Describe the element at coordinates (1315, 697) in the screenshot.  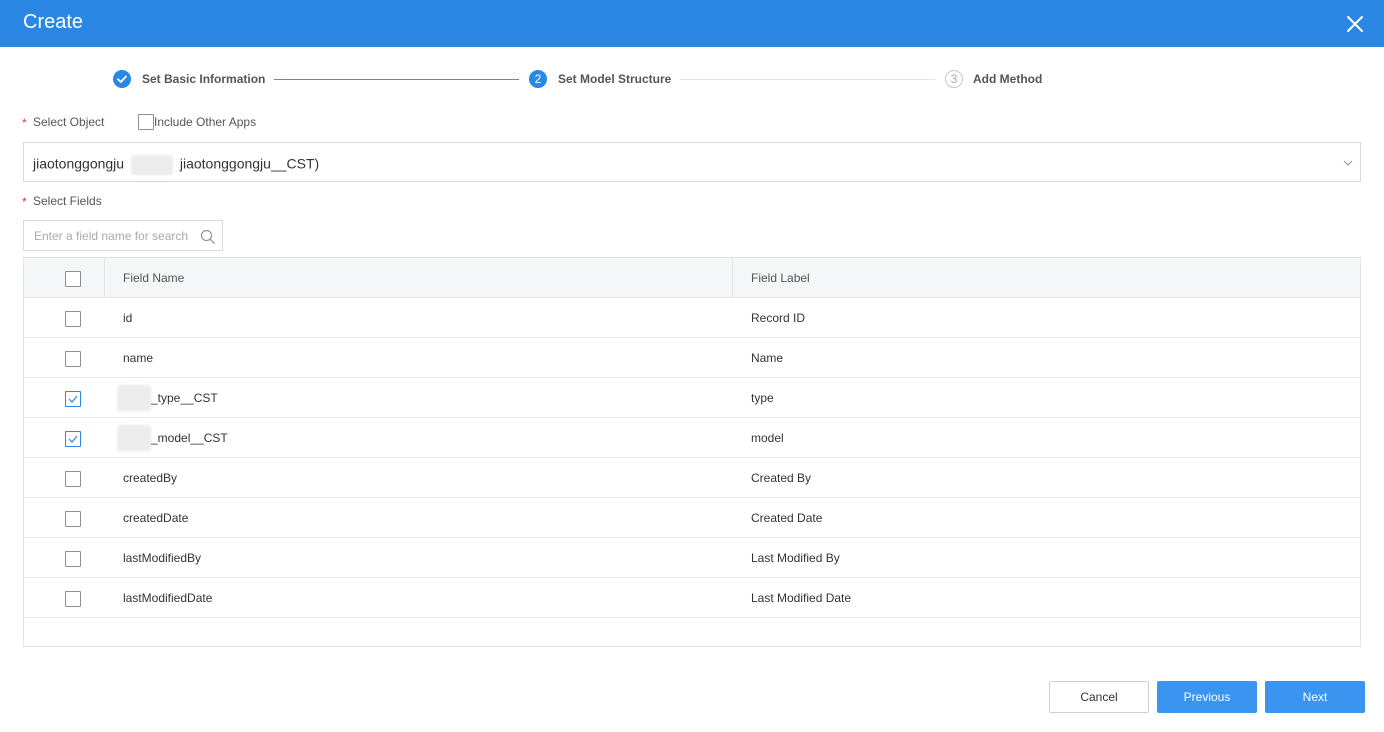
I see `next-button: Next` at that location.